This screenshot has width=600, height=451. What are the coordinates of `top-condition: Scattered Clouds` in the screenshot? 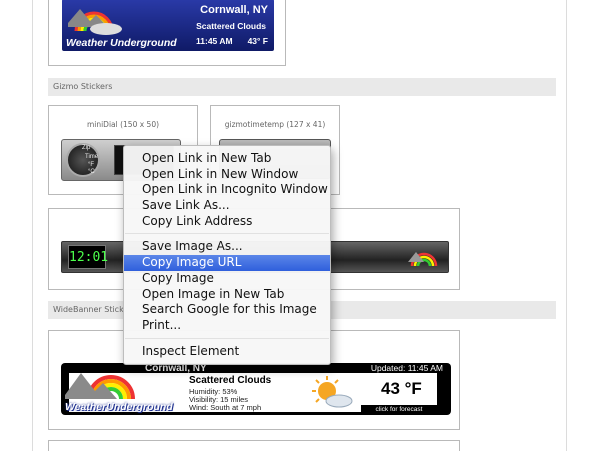 It's located at (231, 26).